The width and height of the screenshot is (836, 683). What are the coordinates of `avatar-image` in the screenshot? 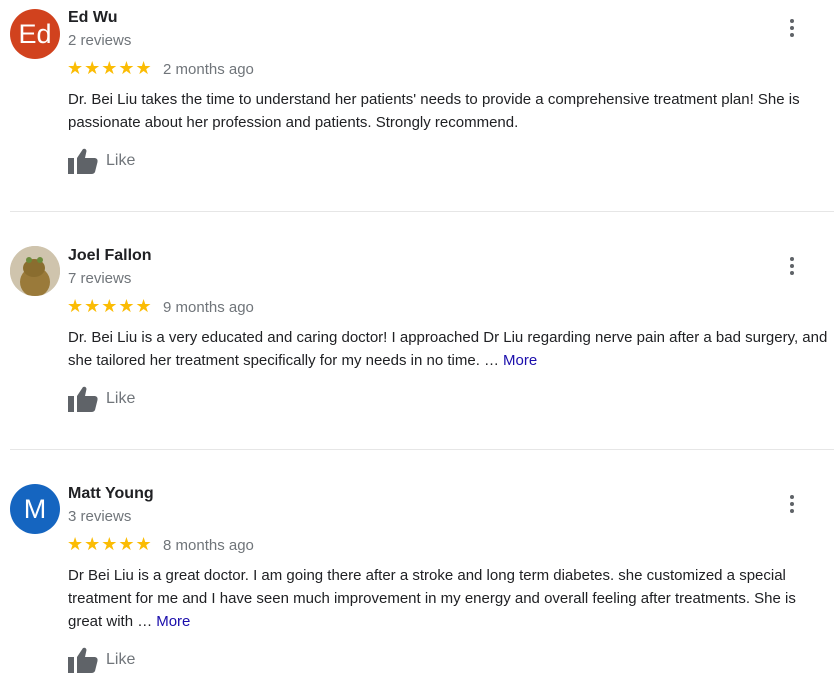 It's located at (35, 271).